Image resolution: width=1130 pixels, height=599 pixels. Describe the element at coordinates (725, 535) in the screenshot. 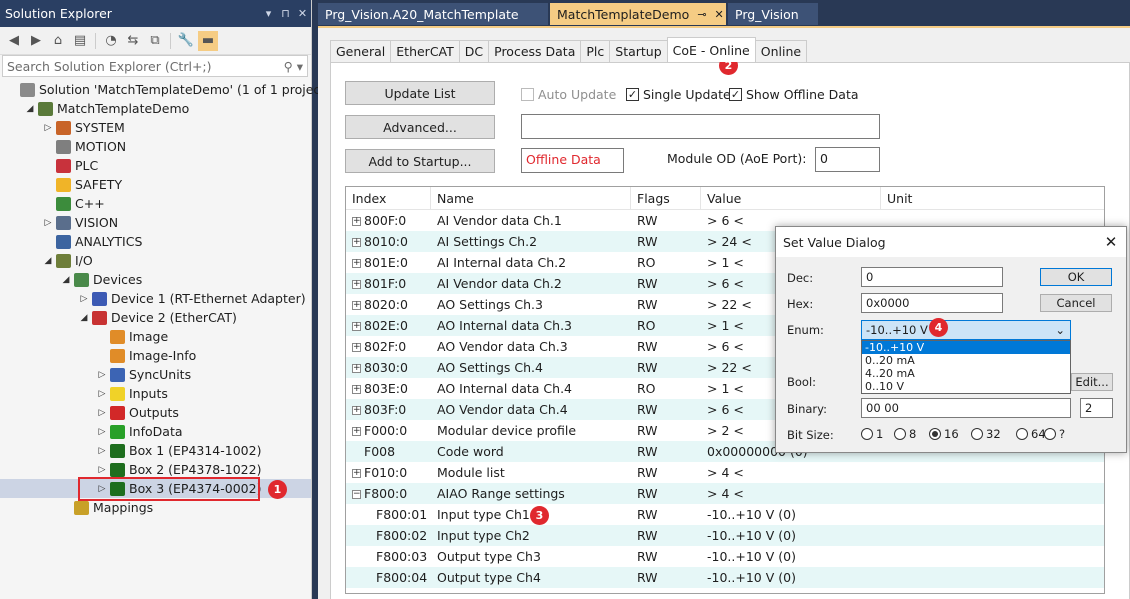

I see `table-row: F800:02 Input type Ch2 RW -10..+10 V (0)` at that location.